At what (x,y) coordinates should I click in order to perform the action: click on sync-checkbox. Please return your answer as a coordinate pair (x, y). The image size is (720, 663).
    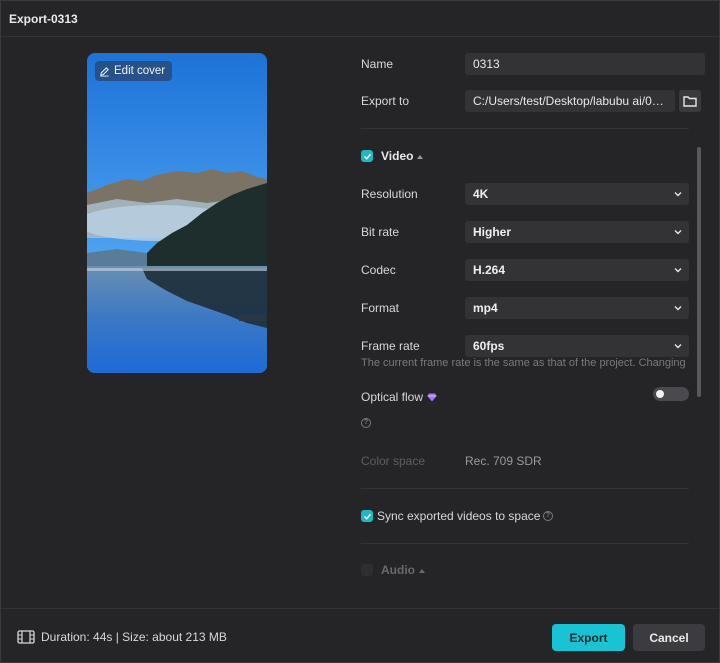
    Looking at the image, I should click on (367, 516).